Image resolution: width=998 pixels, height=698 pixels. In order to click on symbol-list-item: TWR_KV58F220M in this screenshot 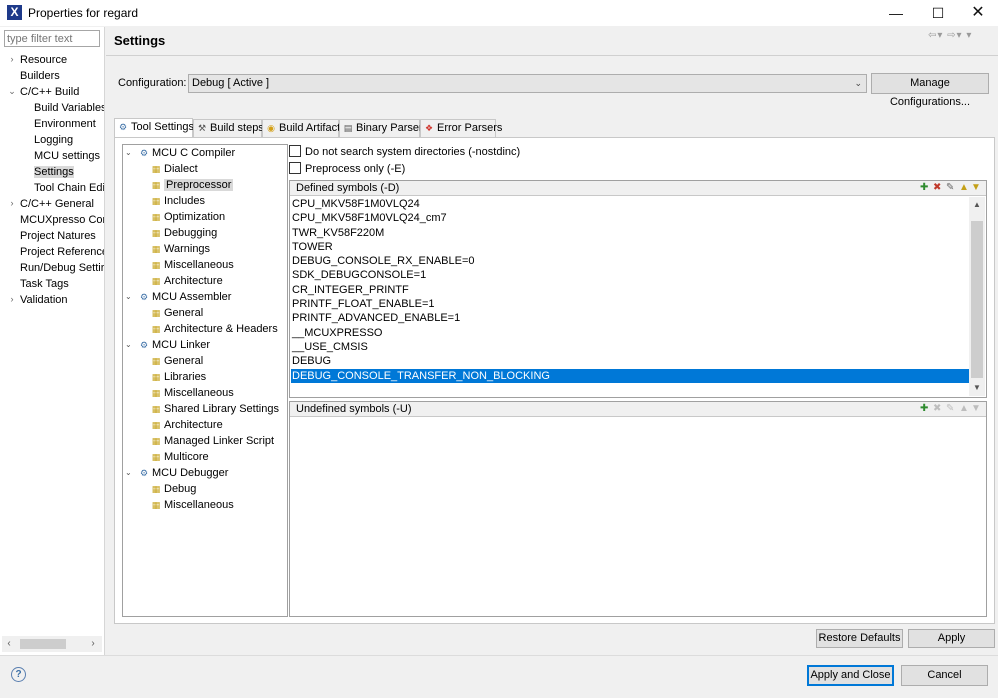, I will do `click(630, 233)`.